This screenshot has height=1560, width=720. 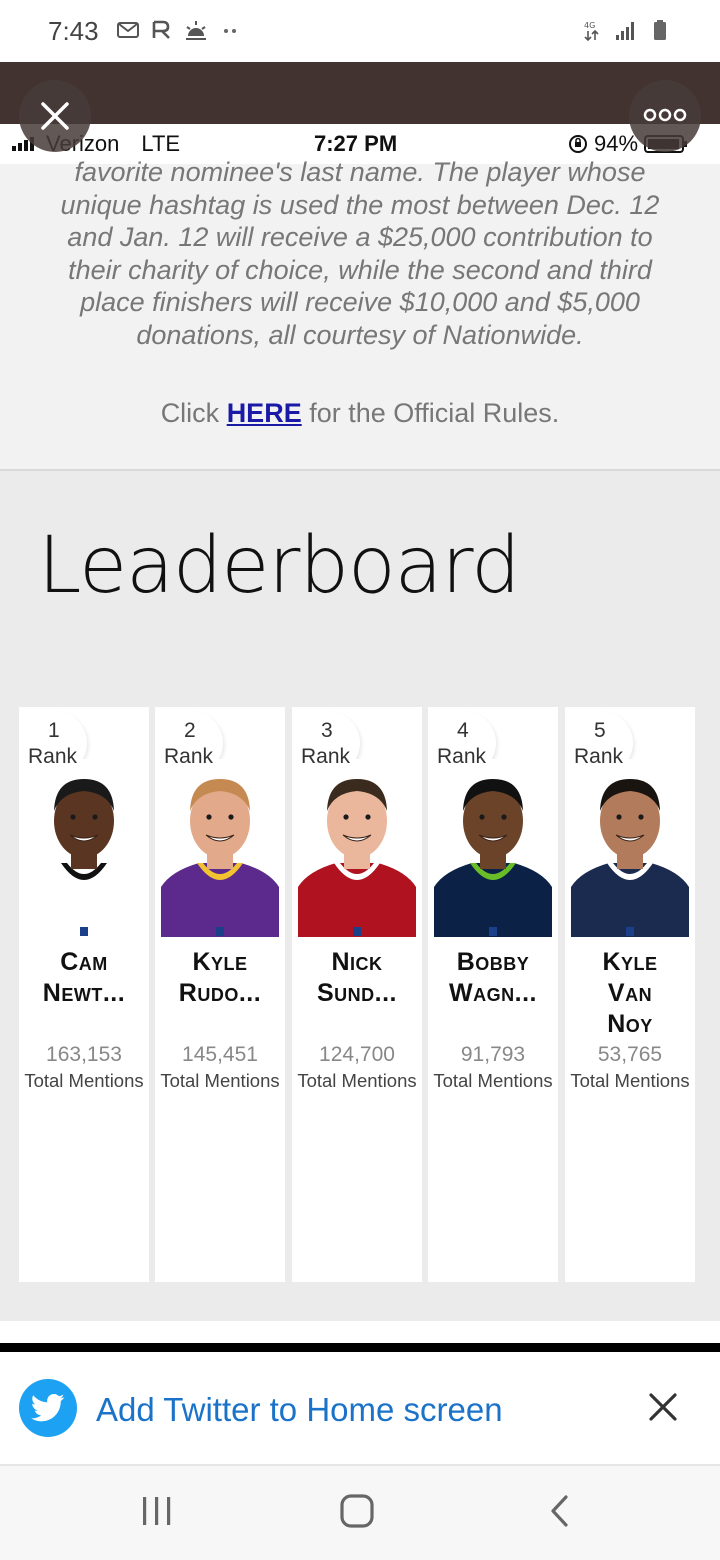 I want to click on system-nav-bar, so click(x=360, y=1513).